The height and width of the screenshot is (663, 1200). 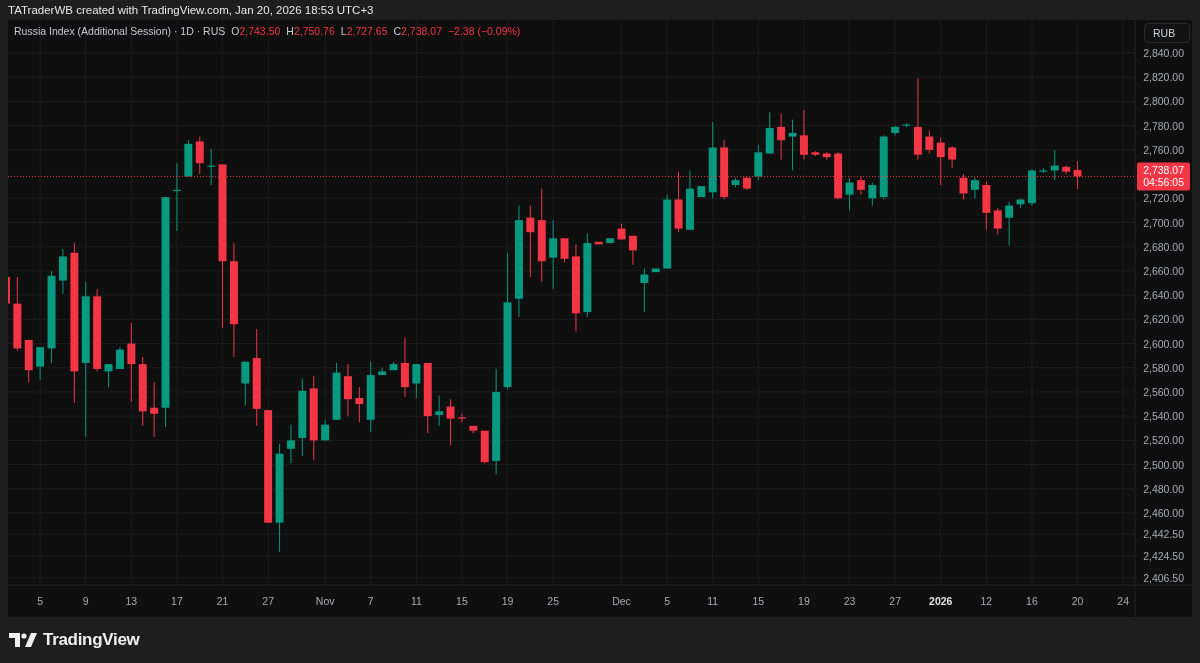 I want to click on brand-name: TradingView, so click(x=91, y=640).